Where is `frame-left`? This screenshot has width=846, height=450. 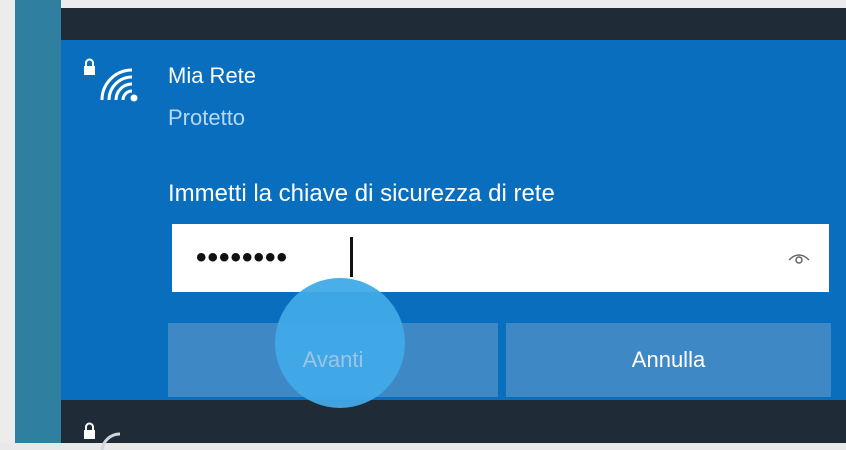 frame-left is located at coordinates (7, 221).